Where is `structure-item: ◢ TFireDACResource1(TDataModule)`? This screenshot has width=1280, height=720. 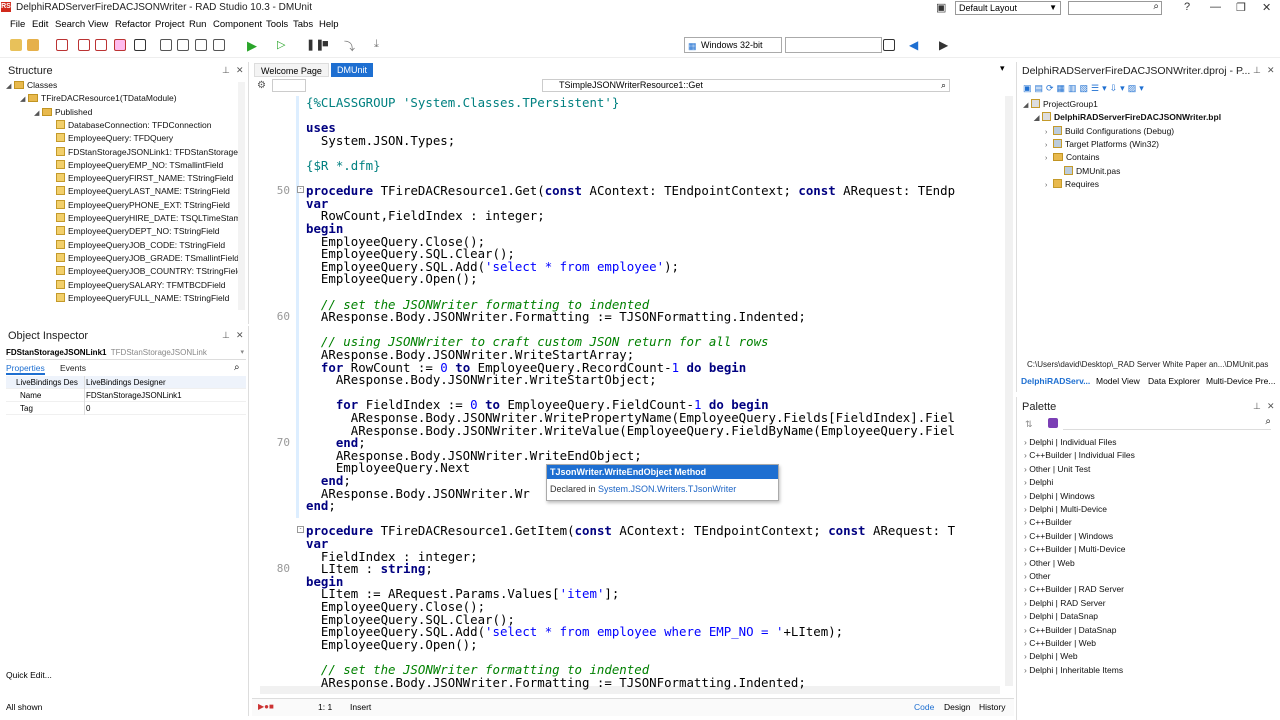
structure-item: ◢ TFireDACResource1(TDataModule) is located at coordinates (98, 98).